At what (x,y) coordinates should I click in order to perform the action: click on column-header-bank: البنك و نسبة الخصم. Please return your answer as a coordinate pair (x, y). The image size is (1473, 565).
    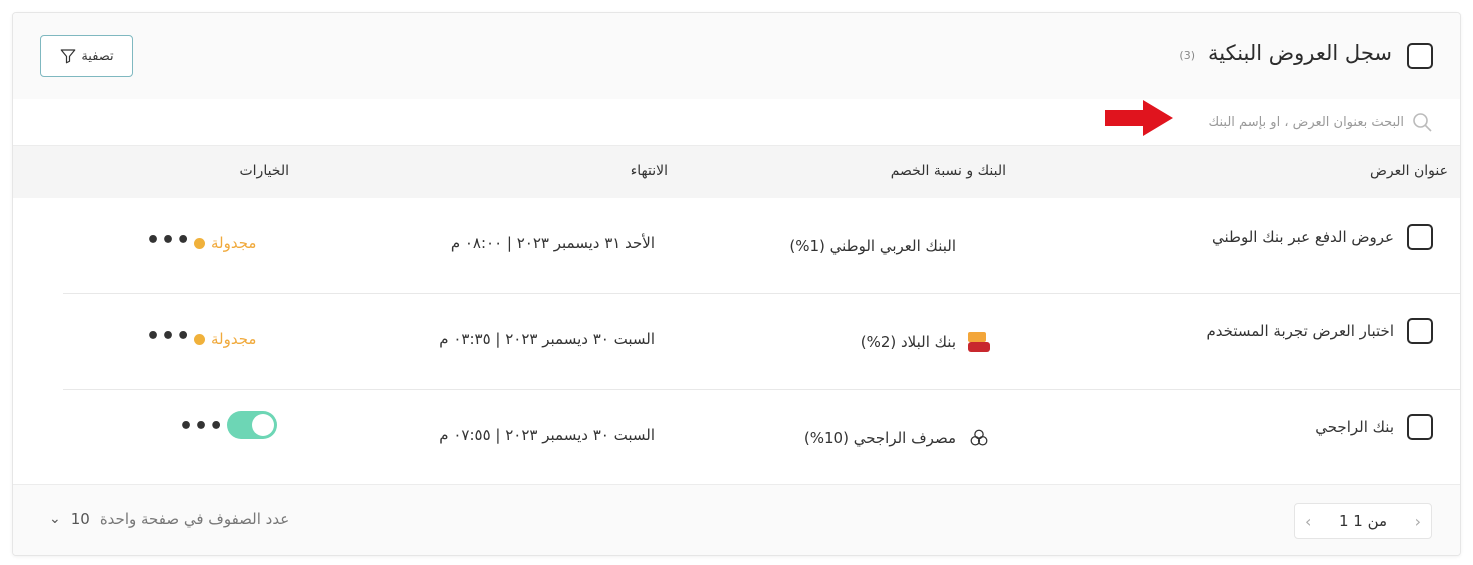
    Looking at the image, I should click on (948, 171).